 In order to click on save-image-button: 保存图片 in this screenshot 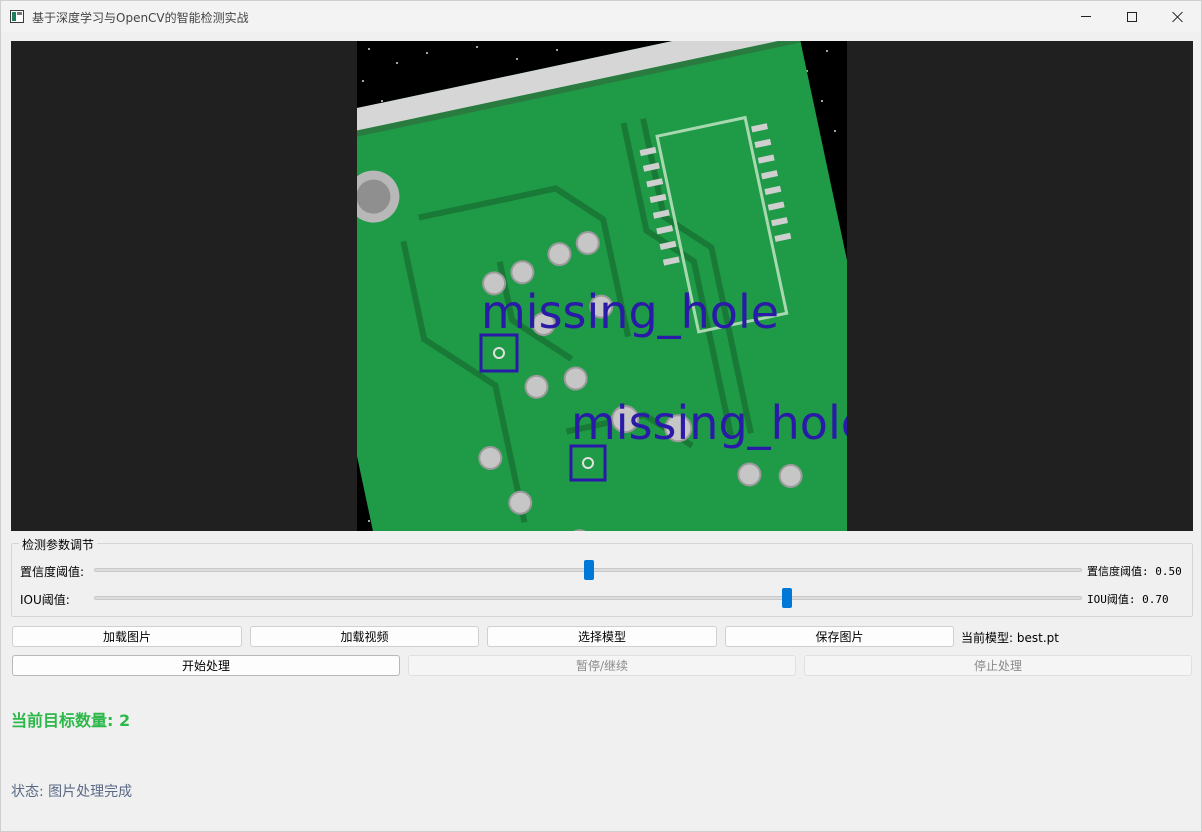, I will do `click(839, 636)`.